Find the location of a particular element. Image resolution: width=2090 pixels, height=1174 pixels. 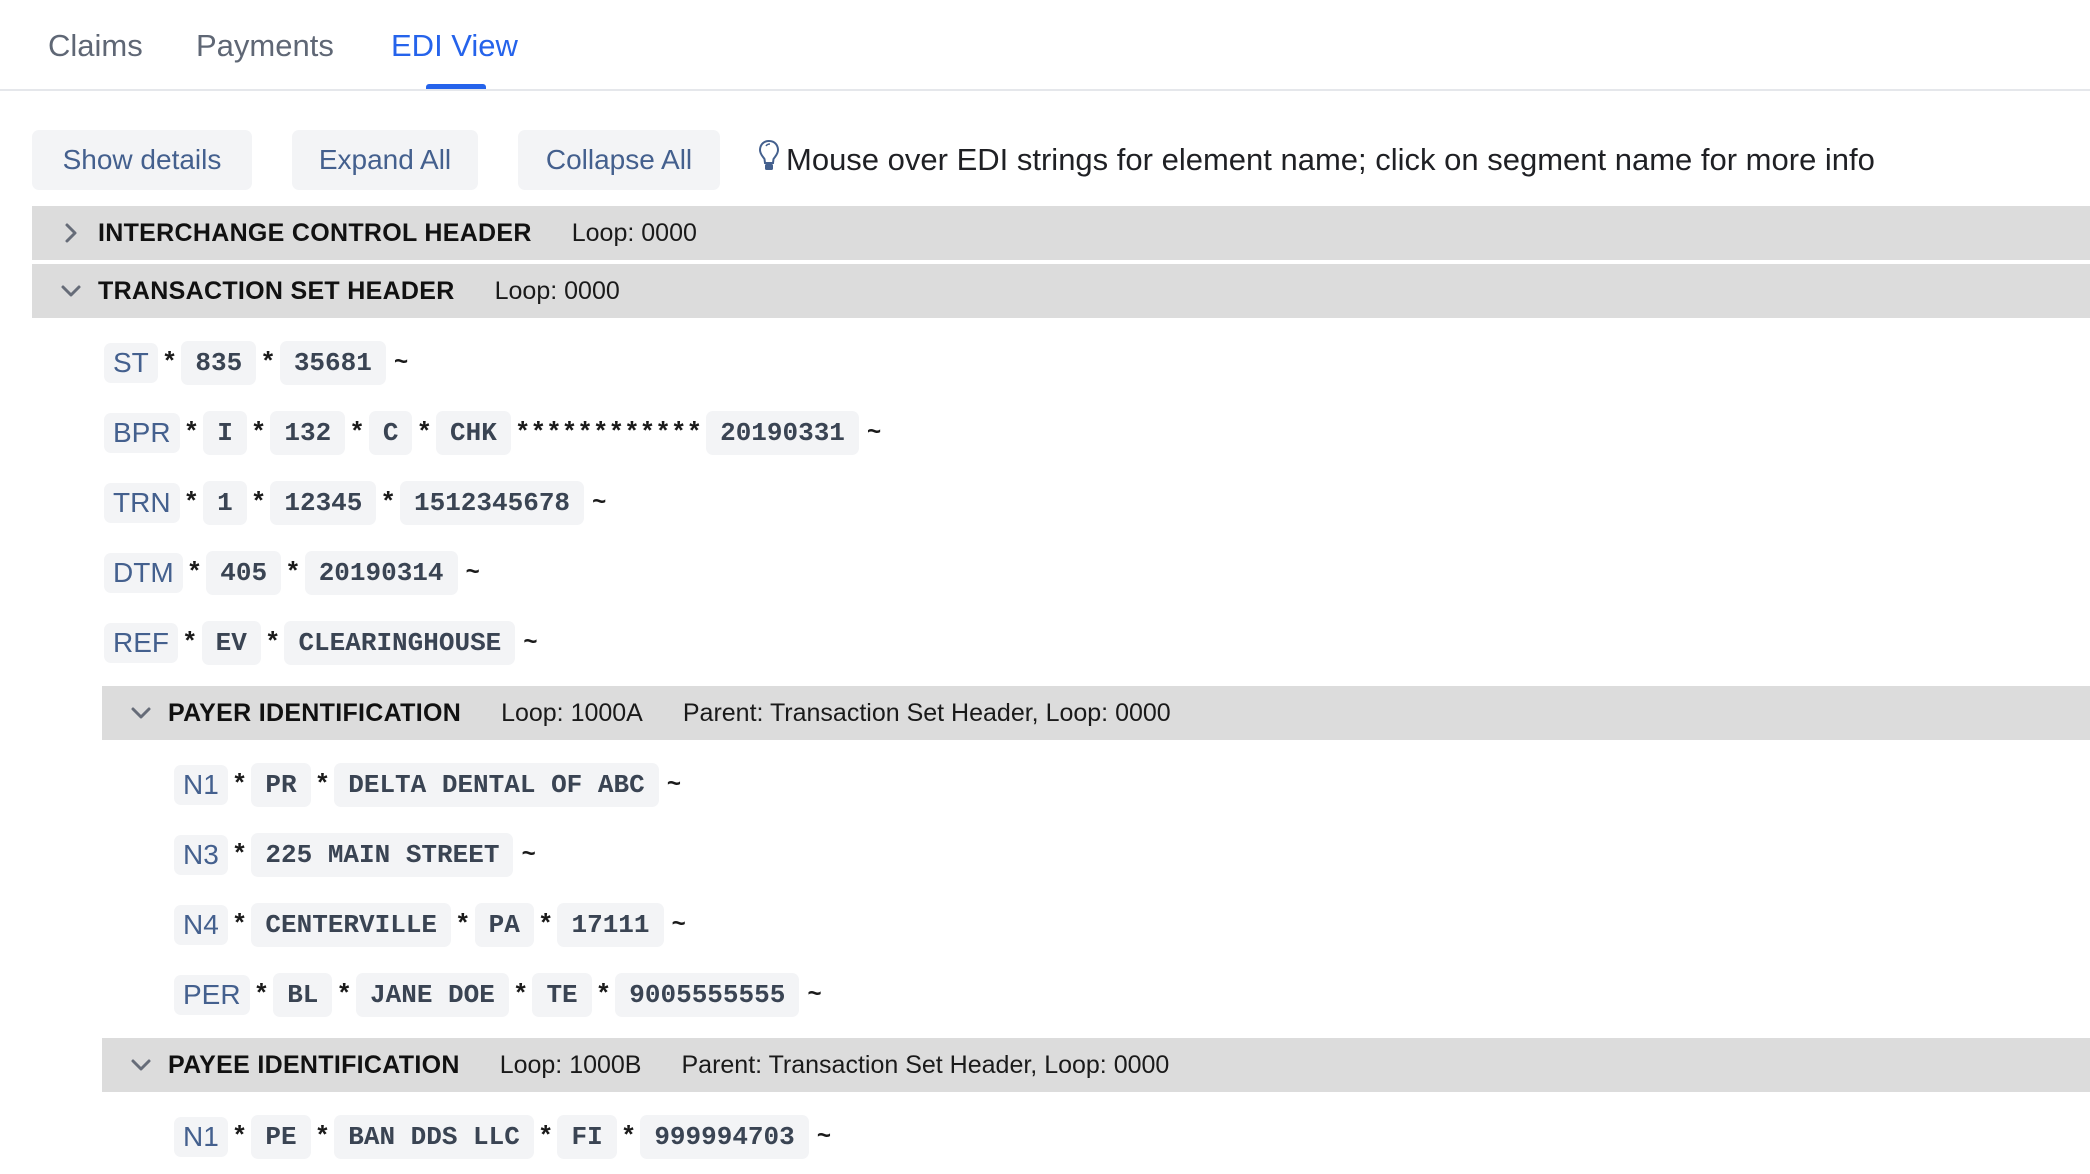

loop-name: PAYEE IDENTIFICATION is located at coordinates (314, 1065).